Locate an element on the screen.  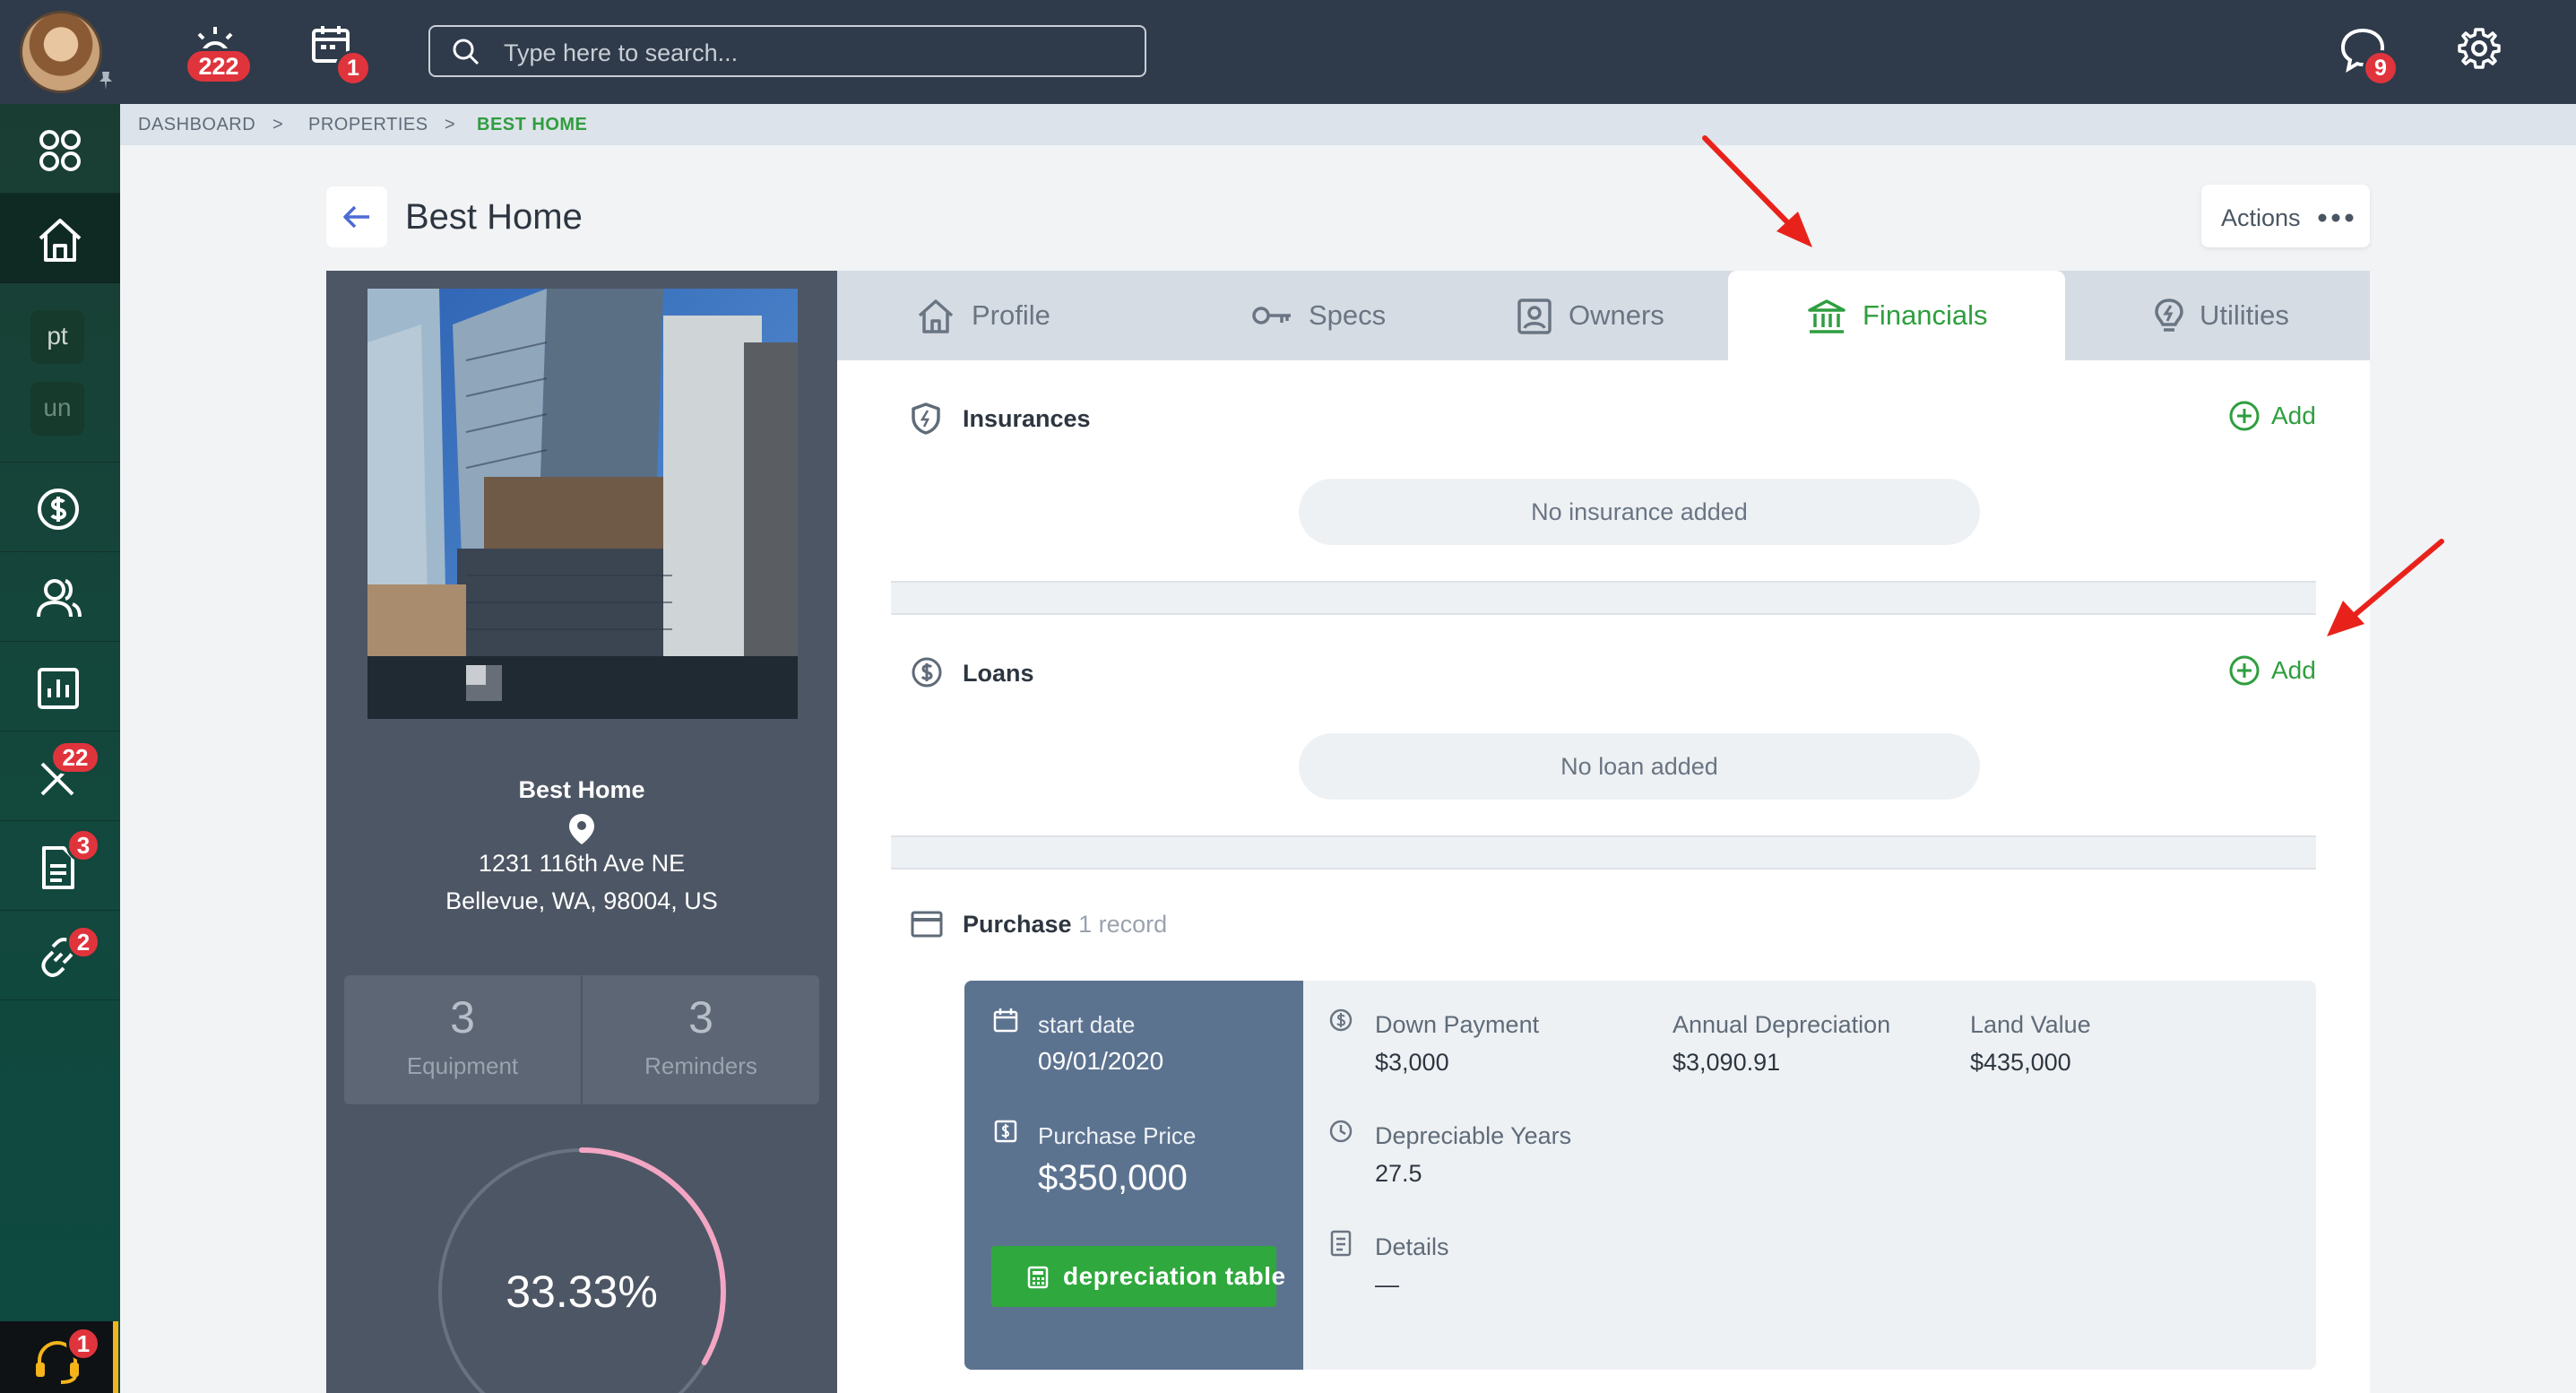
annotation-arrow-financials is located at coordinates (1757, 191).